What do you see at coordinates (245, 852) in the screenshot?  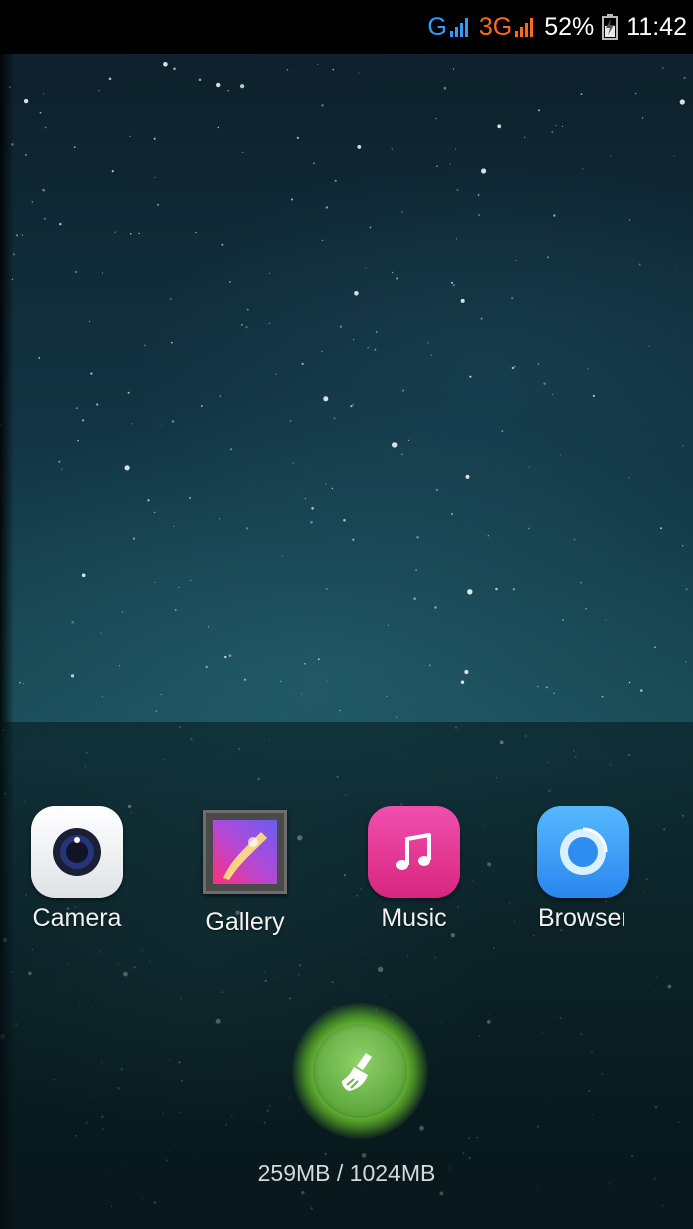 I see `gallery-icon` at bounding box center [245, 852].